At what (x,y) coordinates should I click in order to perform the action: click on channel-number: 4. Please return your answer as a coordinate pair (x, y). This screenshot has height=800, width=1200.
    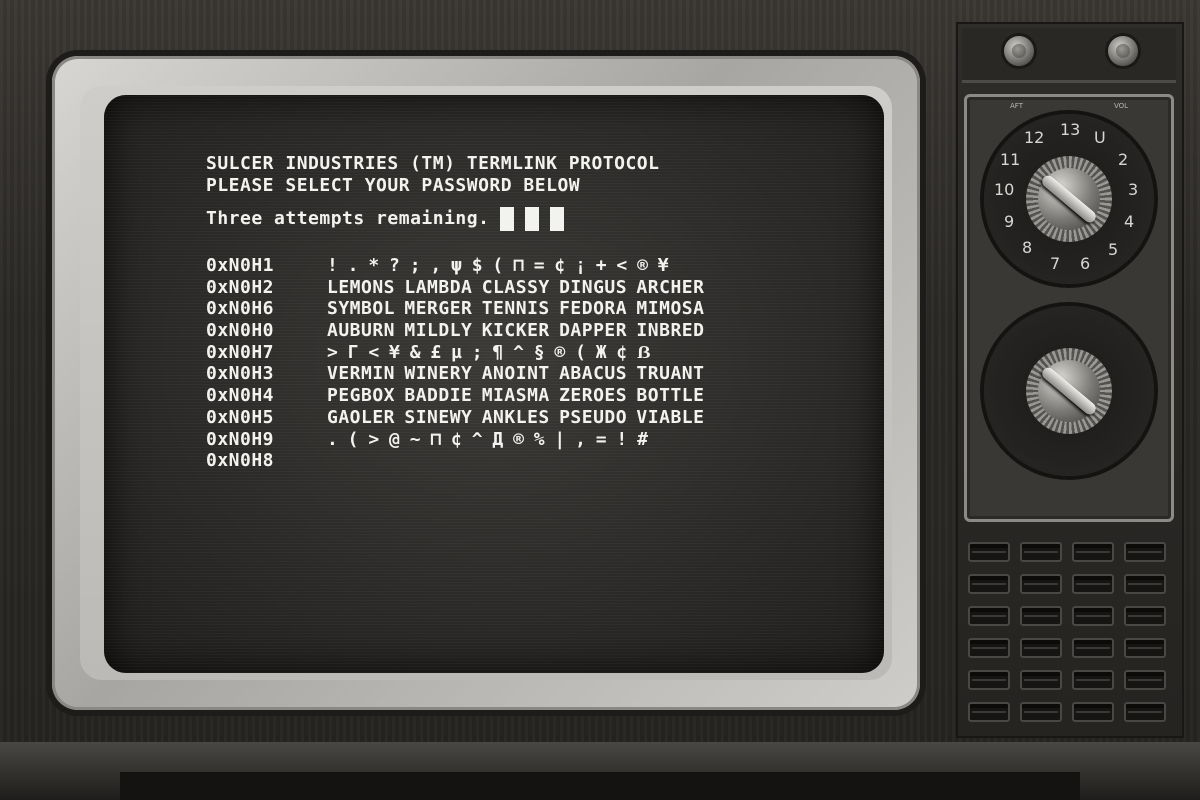
    Looking at the image, I should click on (1129, 221).